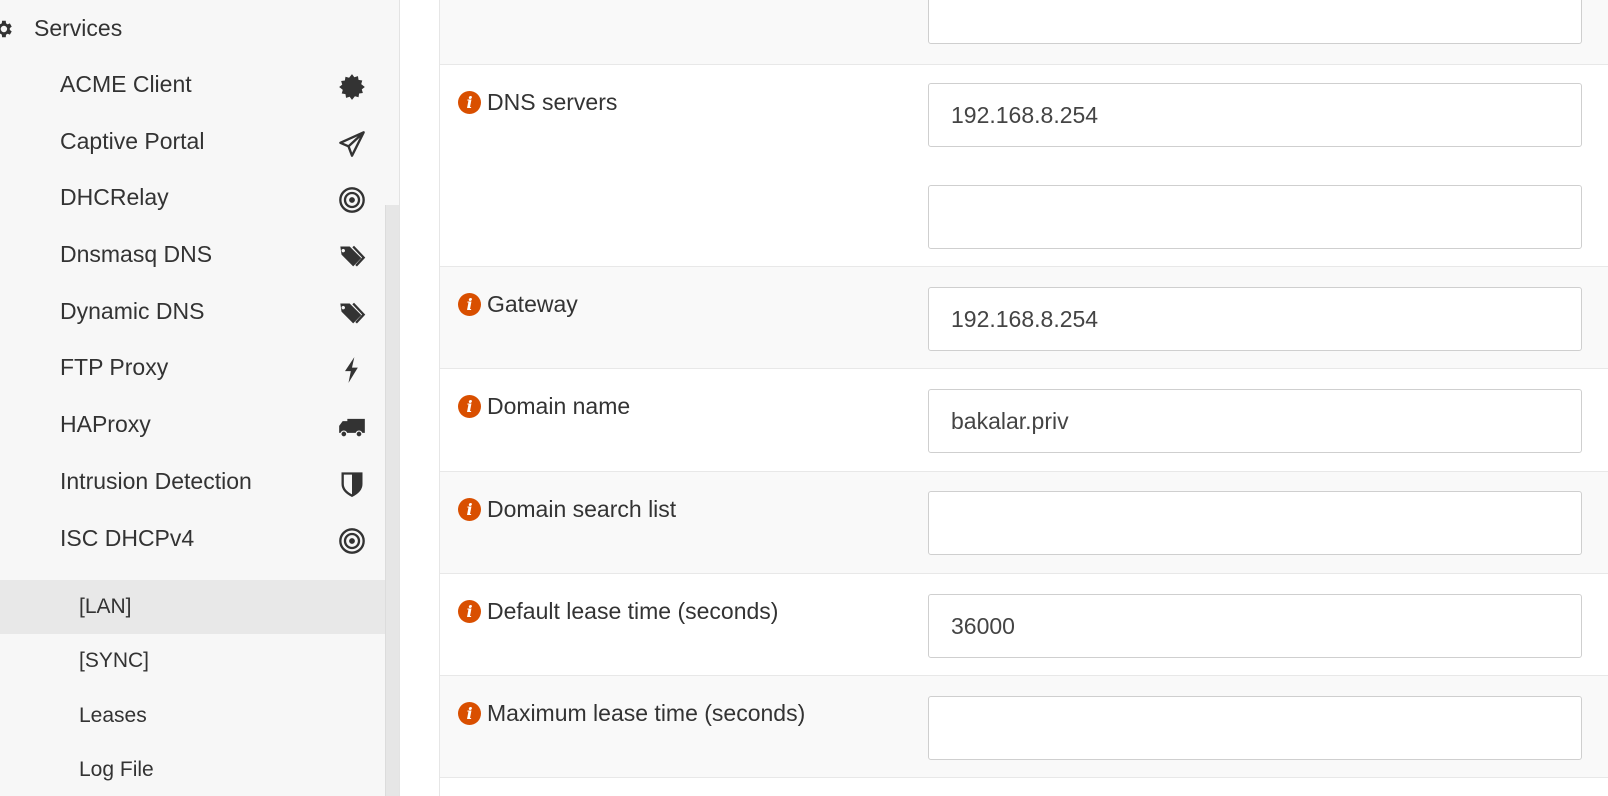 This screenshot has width=1608, height=796. Describe the element at coordinates (192, 607) in the screenshot. I see `sidebar-subitem-lan: [LAN]` at that location.